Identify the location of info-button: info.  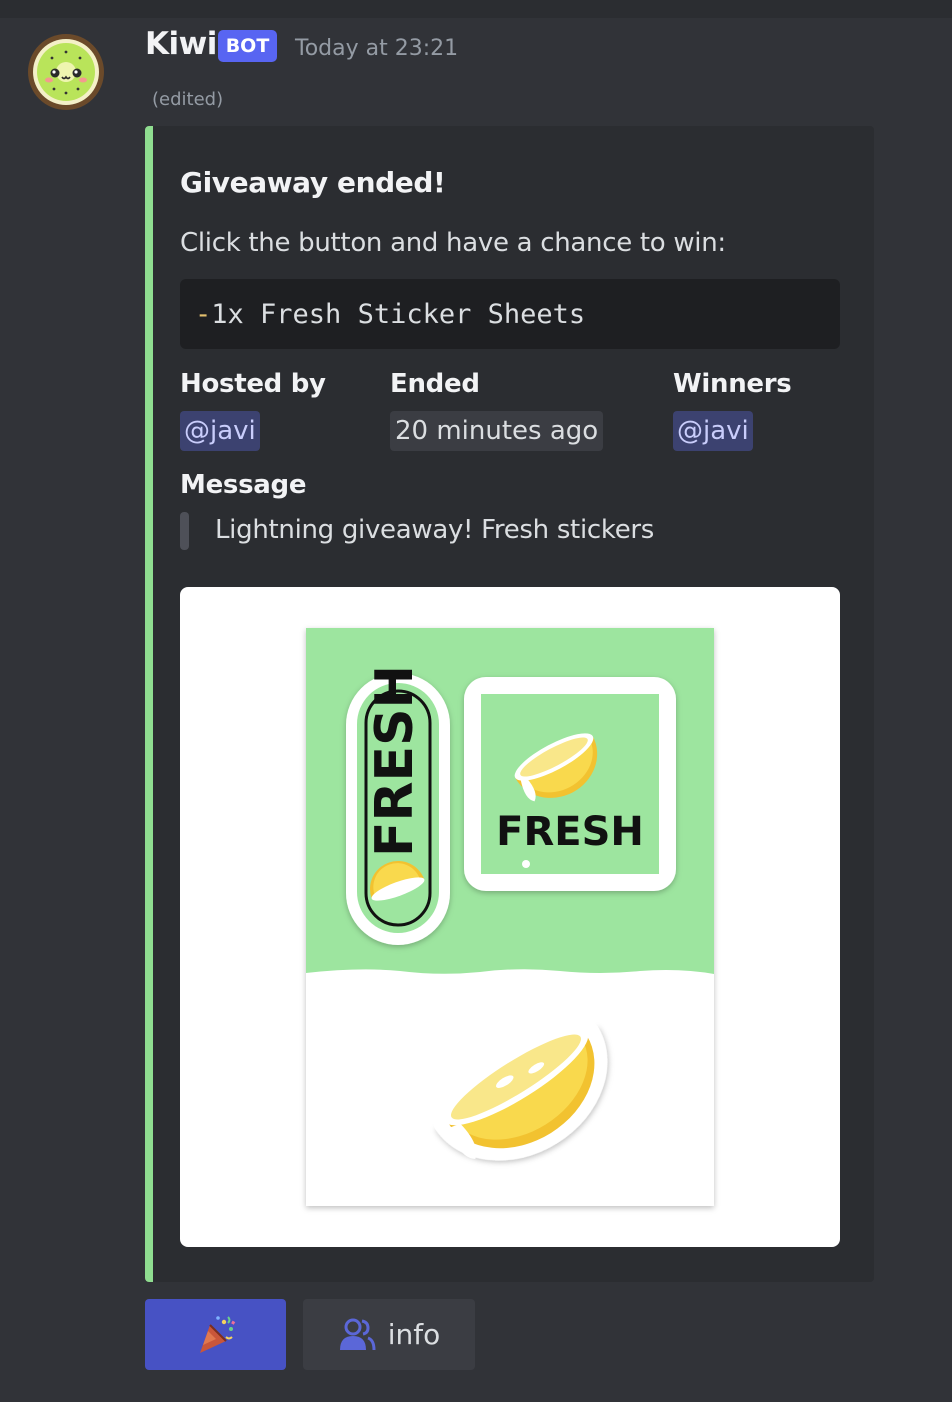
(389, 1334).